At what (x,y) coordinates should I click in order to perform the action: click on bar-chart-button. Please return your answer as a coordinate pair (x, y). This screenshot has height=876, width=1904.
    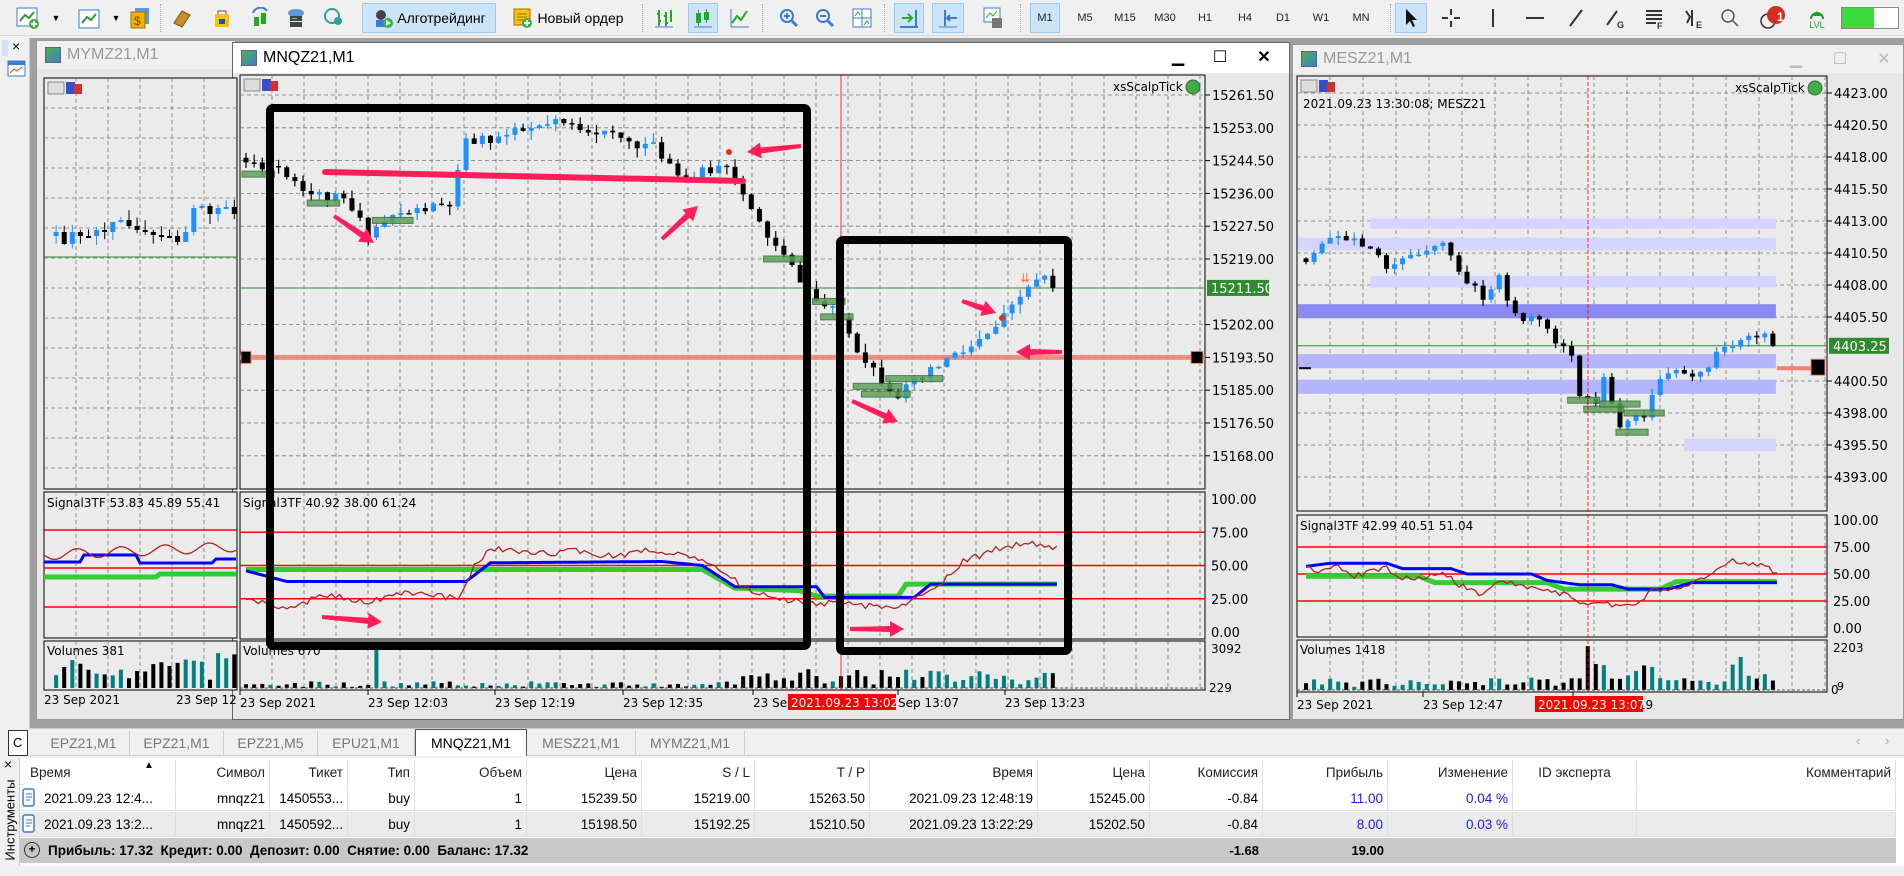
    Looking at the image, I should click on (664, 18).